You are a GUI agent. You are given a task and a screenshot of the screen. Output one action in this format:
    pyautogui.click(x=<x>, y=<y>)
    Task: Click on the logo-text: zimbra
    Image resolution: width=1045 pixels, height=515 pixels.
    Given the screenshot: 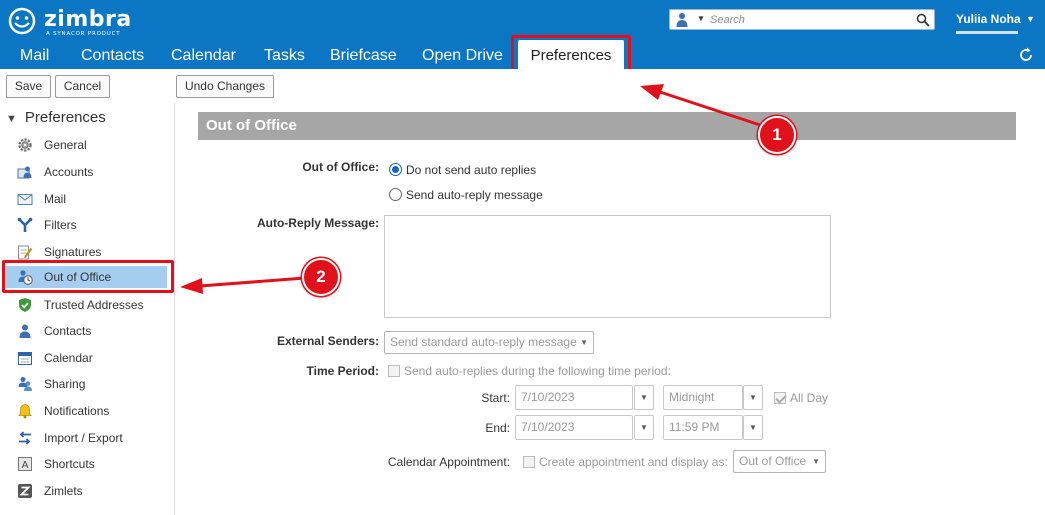 What is the action you would take?
    pyautogui.click(x=88, y=19)
    